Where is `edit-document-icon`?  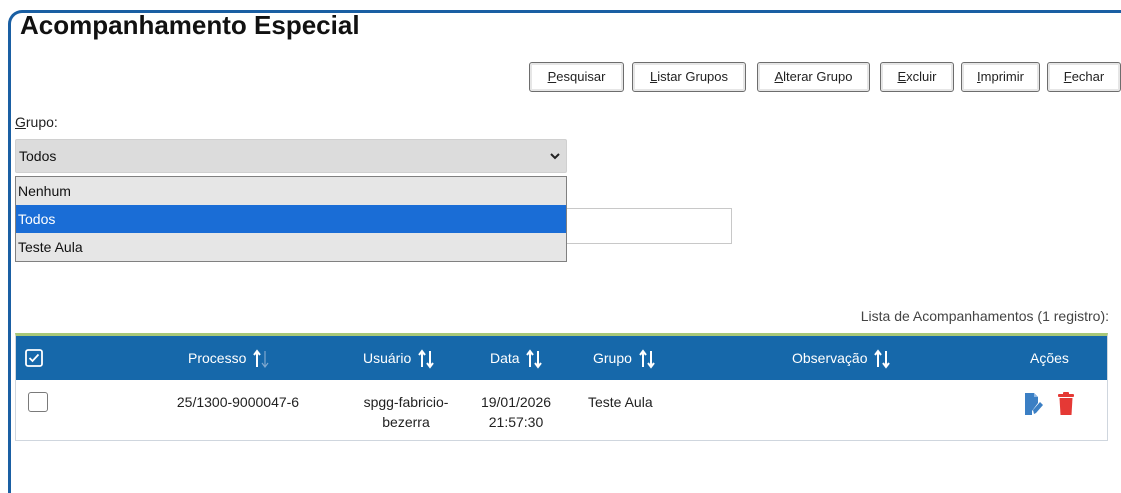
edit-document-icon is located at coordinates (1033, 404).